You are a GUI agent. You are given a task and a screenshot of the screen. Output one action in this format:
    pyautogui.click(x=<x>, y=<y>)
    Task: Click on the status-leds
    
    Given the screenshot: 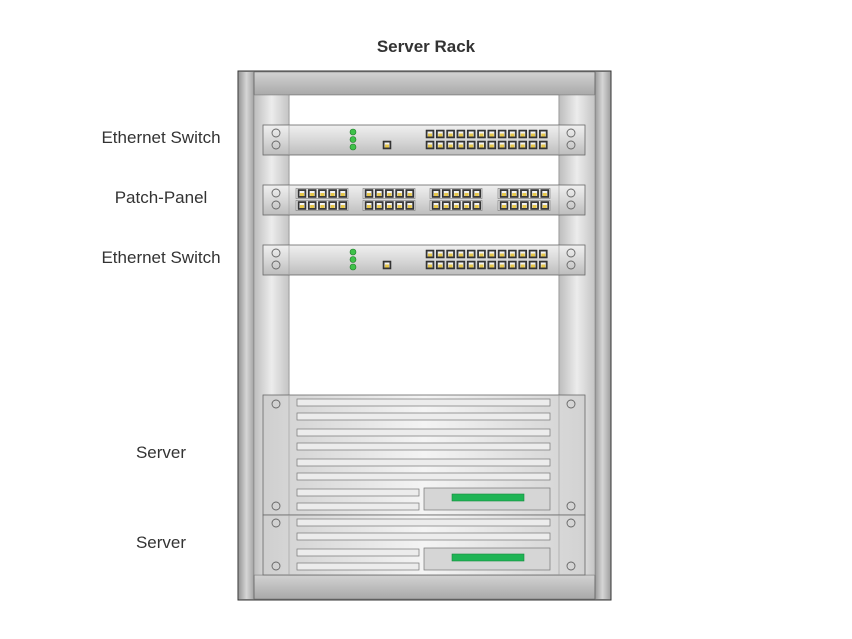 What is the action you would take?
    pyautogui.click(x=353, y=259)
    